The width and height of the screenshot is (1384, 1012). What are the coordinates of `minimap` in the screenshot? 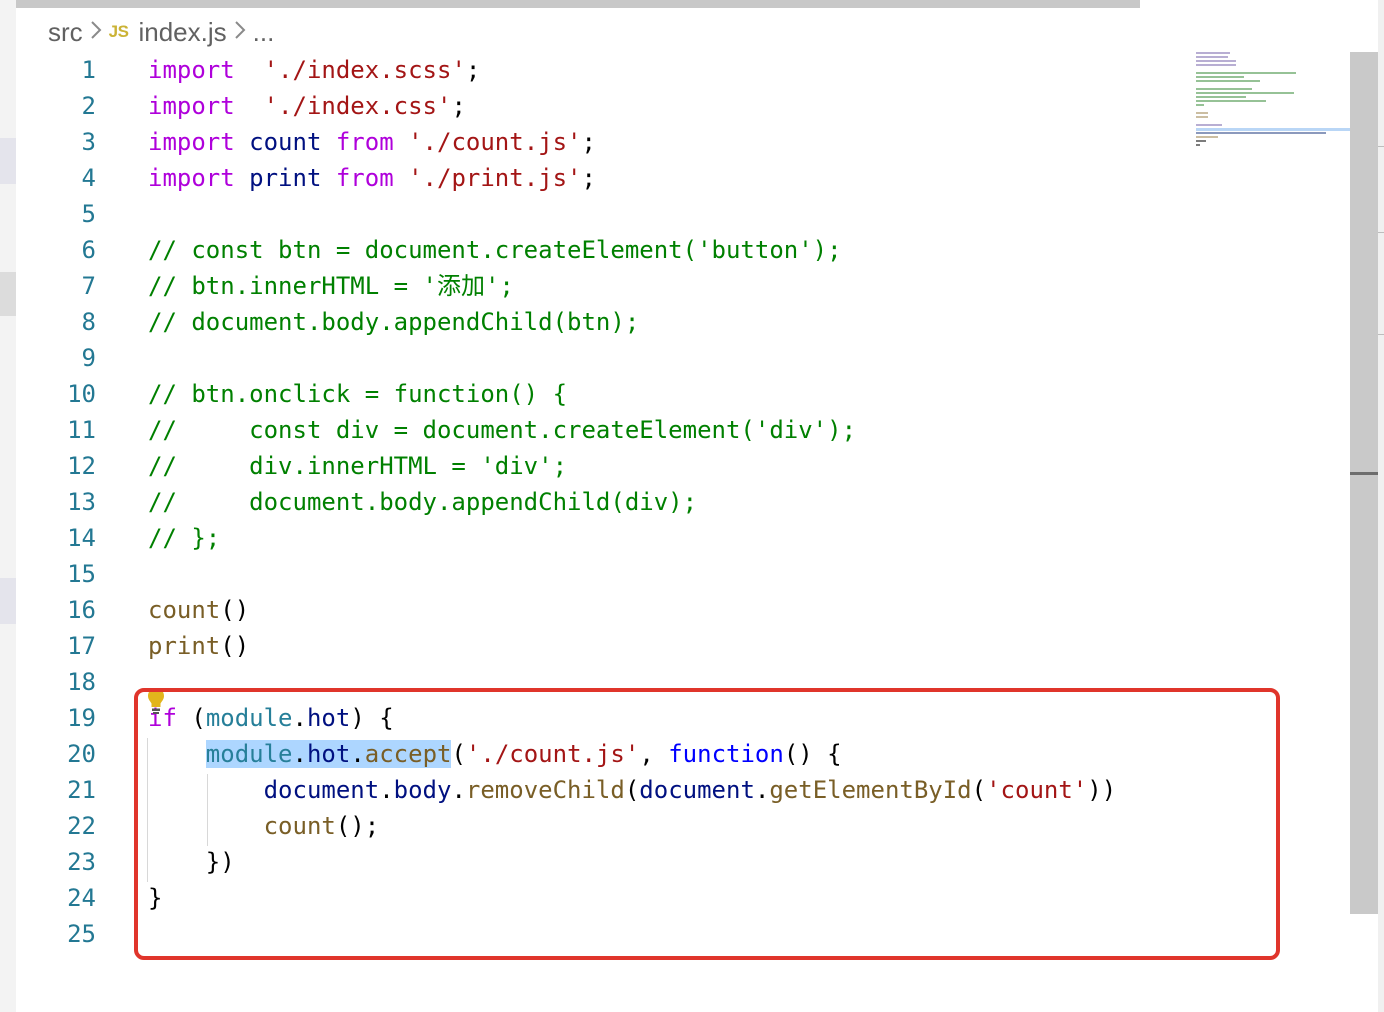 It's located at (1273, 102).